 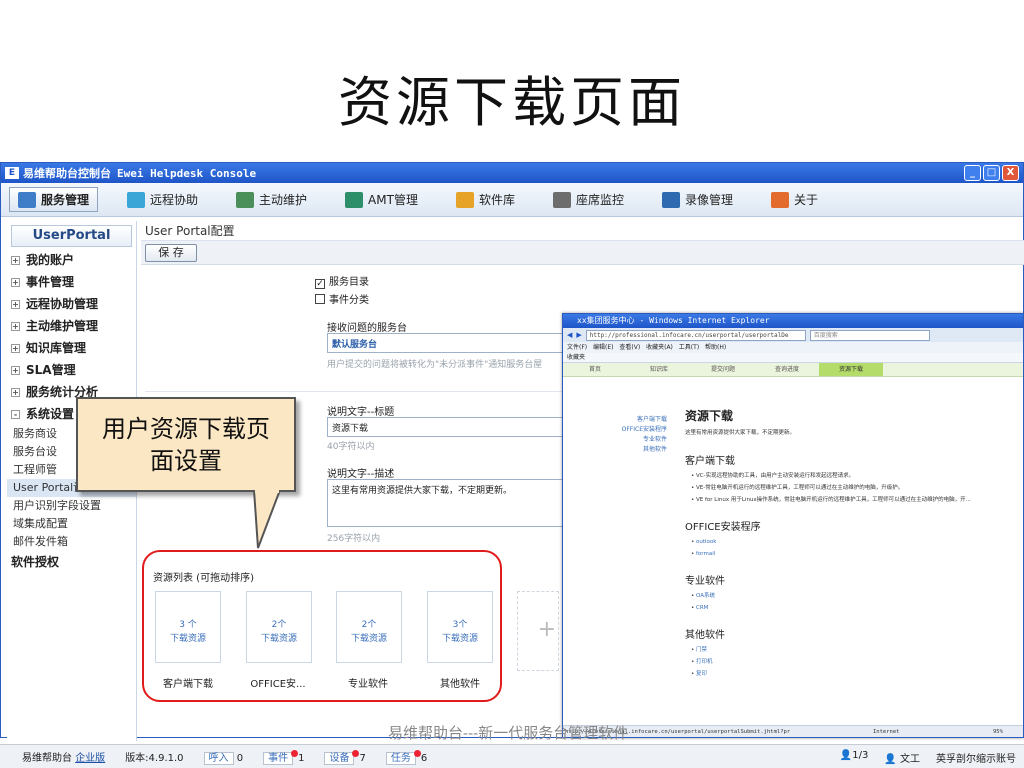 I want to click on maximize-button: □, so click(x=991, y=173).